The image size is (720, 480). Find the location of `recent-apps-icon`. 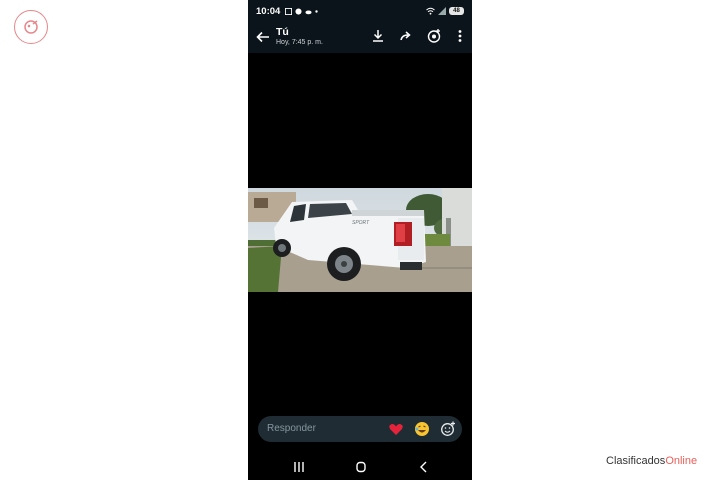

recent-apps-icon is located at coordinates (299, 467).